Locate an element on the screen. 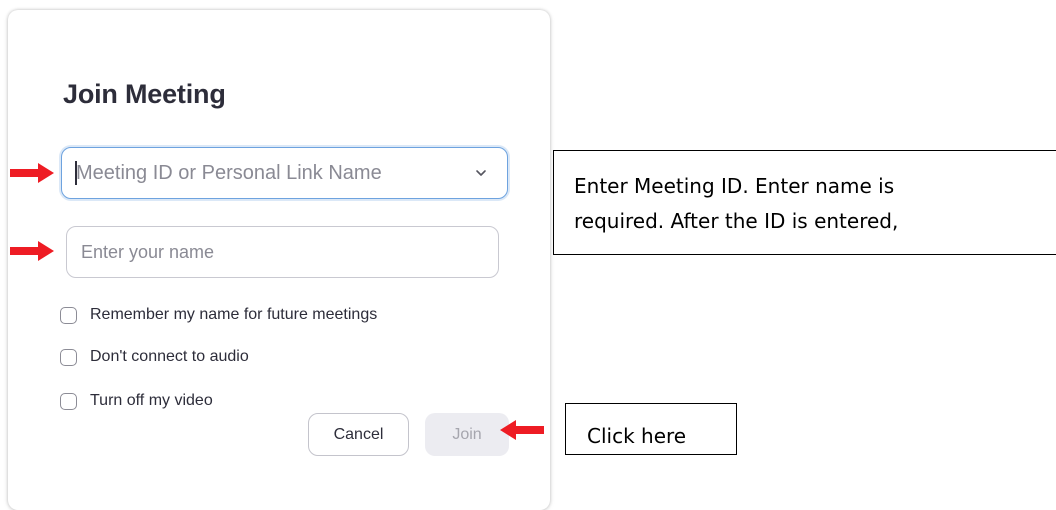  callout-line: Enter Meeting ID. Enter name is is located at coordinates (734, 186).